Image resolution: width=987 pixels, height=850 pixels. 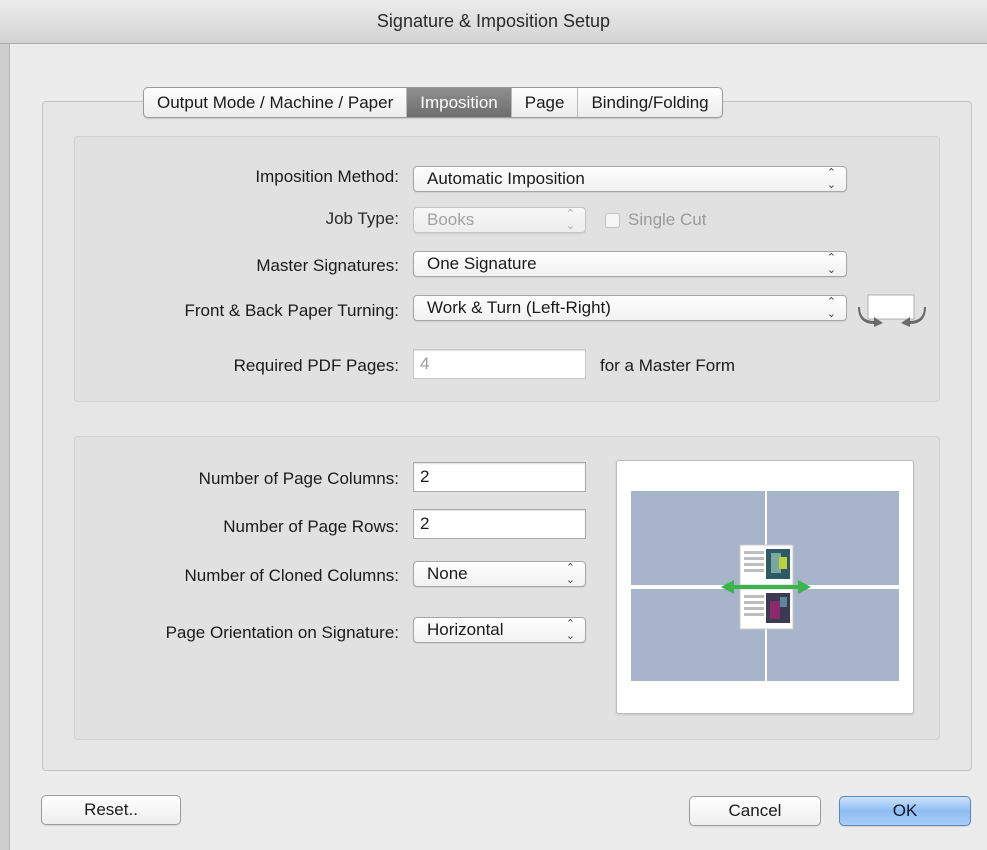 What do you see at coordinates (499, 364) in the screenshot?
I see `required-pages-field: 4` at bounding box center [499, 364].